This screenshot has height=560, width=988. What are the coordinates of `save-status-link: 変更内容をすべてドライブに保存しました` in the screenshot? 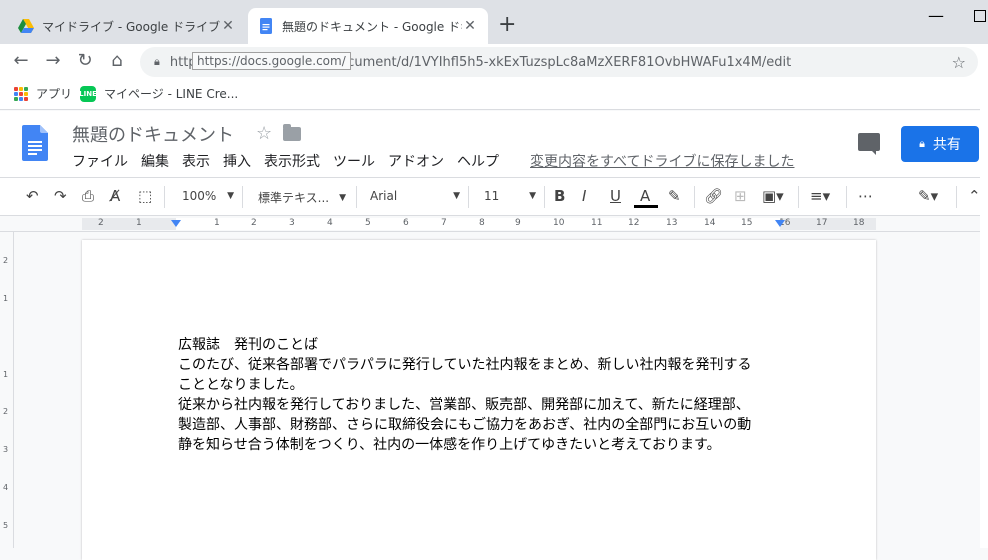 It's located at (662, 161).